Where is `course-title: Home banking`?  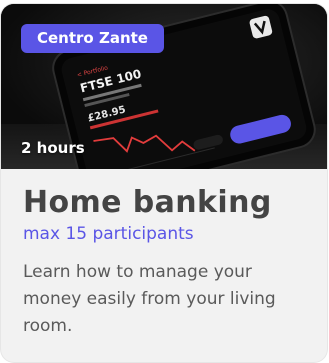 course-title: Home banking is located at coordinates (164, 203).